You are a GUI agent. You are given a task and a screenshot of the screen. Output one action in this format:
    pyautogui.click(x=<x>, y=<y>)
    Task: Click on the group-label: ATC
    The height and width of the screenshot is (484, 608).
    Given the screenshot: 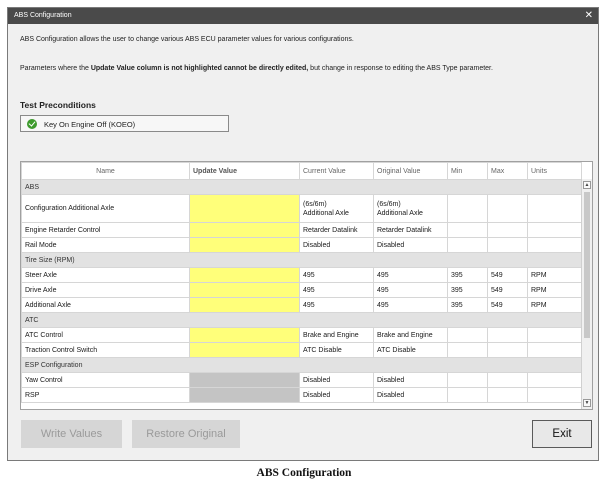 What is the action you would take?
    pyautogui.click(x=301, y=320)
    